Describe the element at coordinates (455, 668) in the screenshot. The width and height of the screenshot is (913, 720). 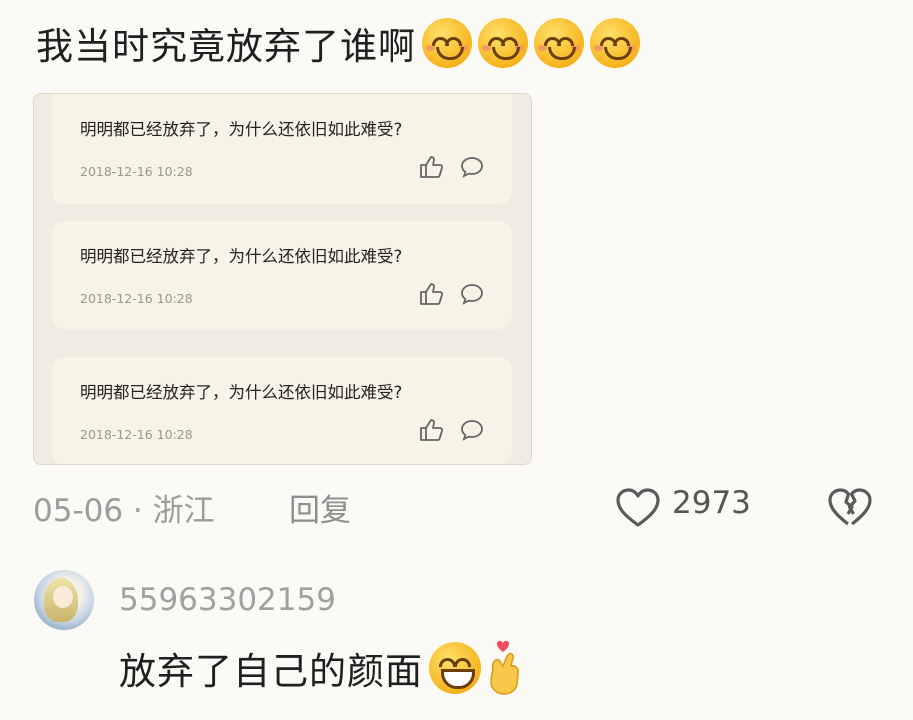
I see `grin-emoji` at that location.